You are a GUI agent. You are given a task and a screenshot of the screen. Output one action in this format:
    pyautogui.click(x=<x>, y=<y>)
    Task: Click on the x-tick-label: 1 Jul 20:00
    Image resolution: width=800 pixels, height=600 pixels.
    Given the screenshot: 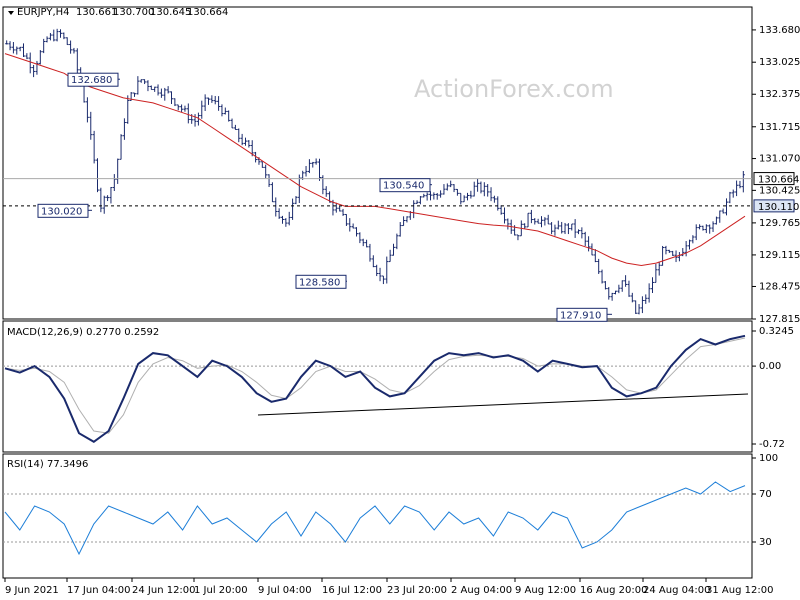 What is the action you would take?
    pyautogui.click(x=221, y=590)
    